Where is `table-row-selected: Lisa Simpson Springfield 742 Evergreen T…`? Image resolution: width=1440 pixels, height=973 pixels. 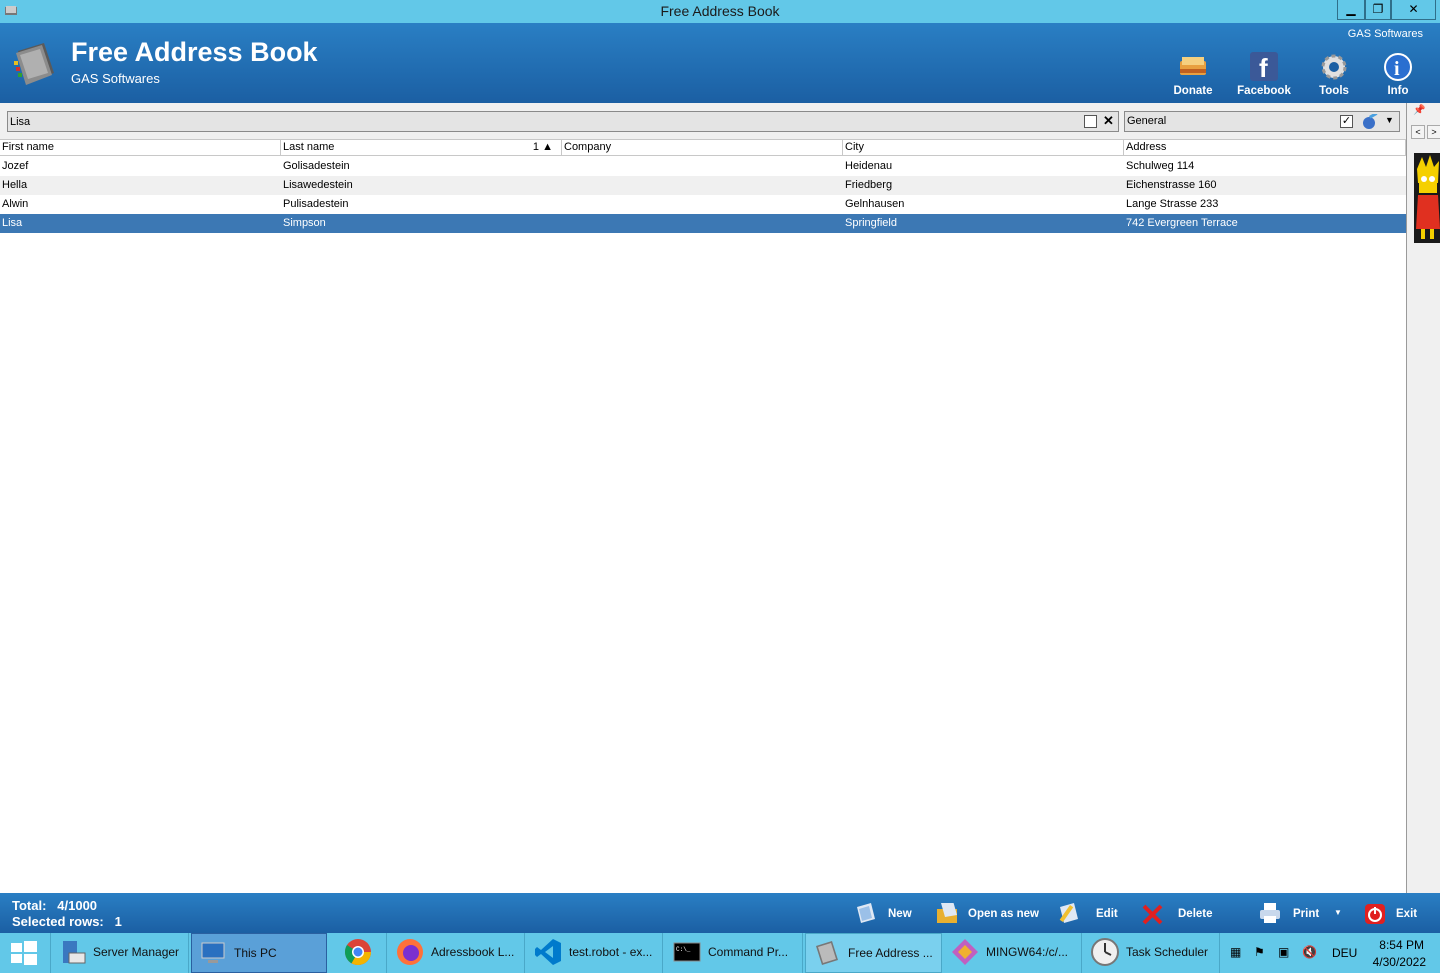
table-row-selected: Lisa Simpson Springfield 742 Evergreen T… is located at coordinates (703, 223).